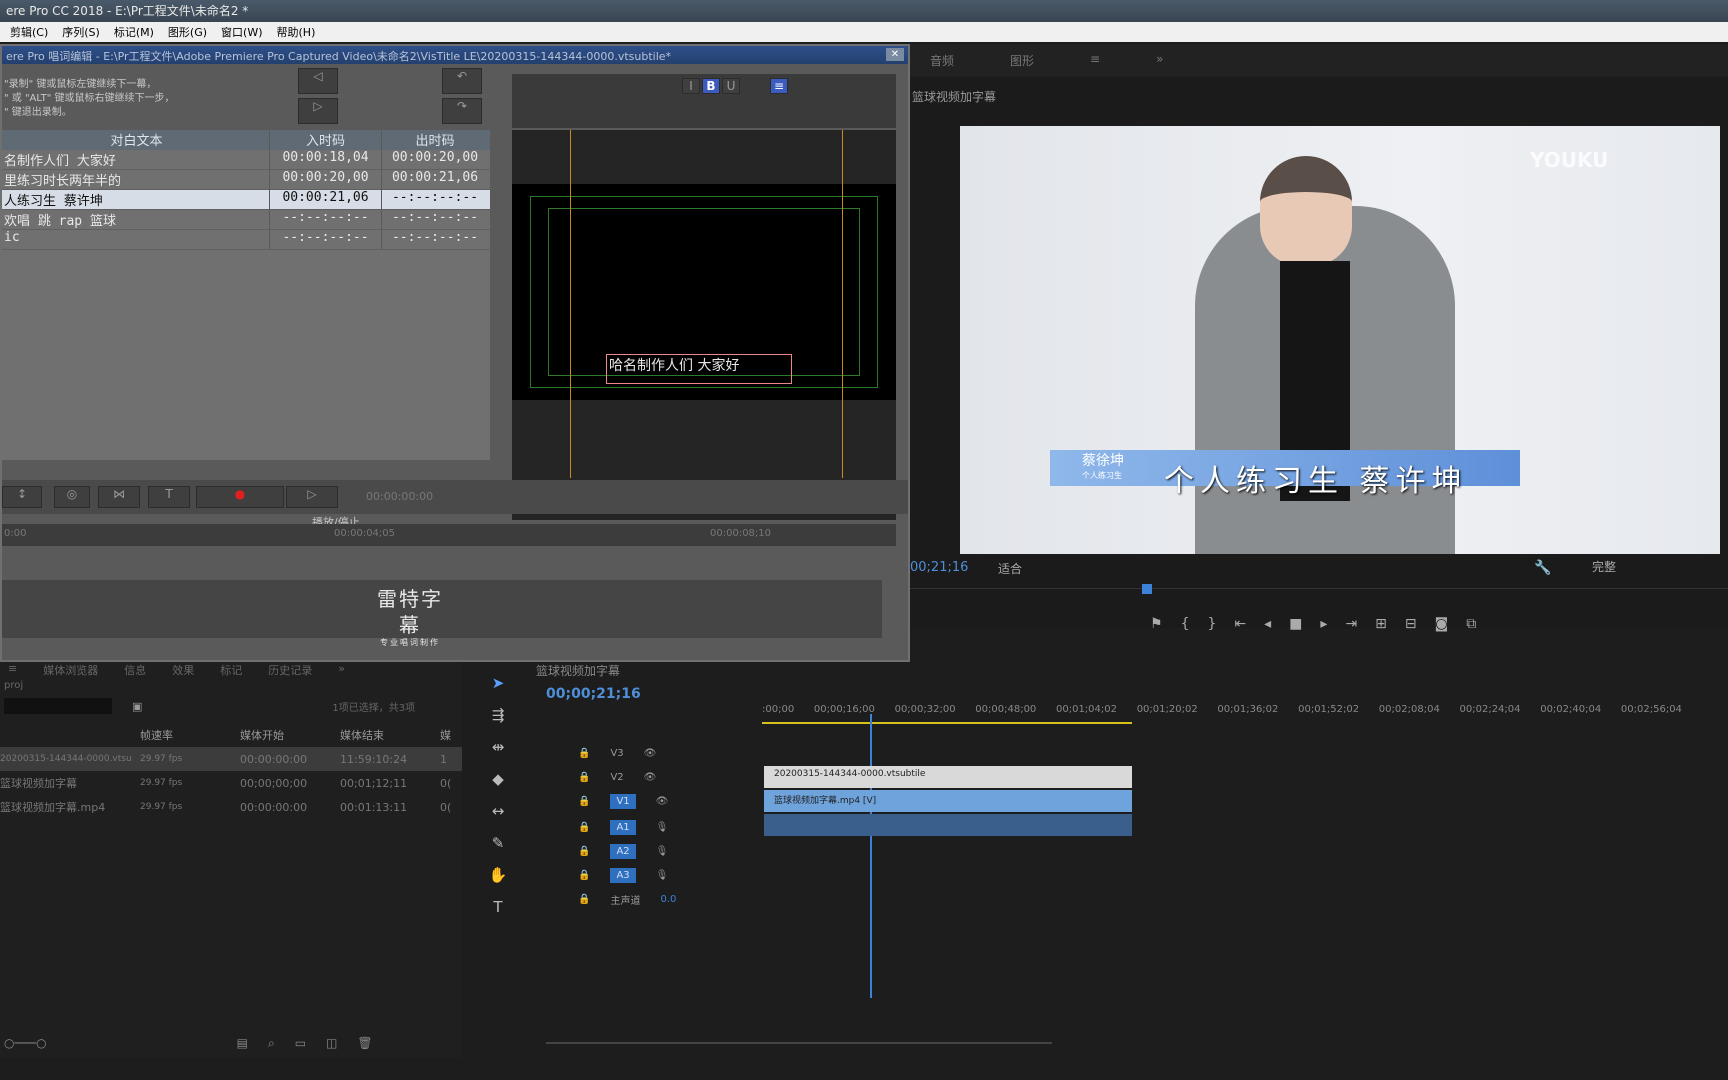 The width and height of the screenshot is (1728, 1080). Describe the element at coordinates (183, 669) in the screenshot. I see `tab-effects: 效果` at that location.